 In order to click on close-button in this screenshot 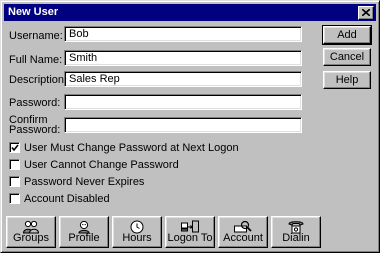, I will do `click(366, 13)`.